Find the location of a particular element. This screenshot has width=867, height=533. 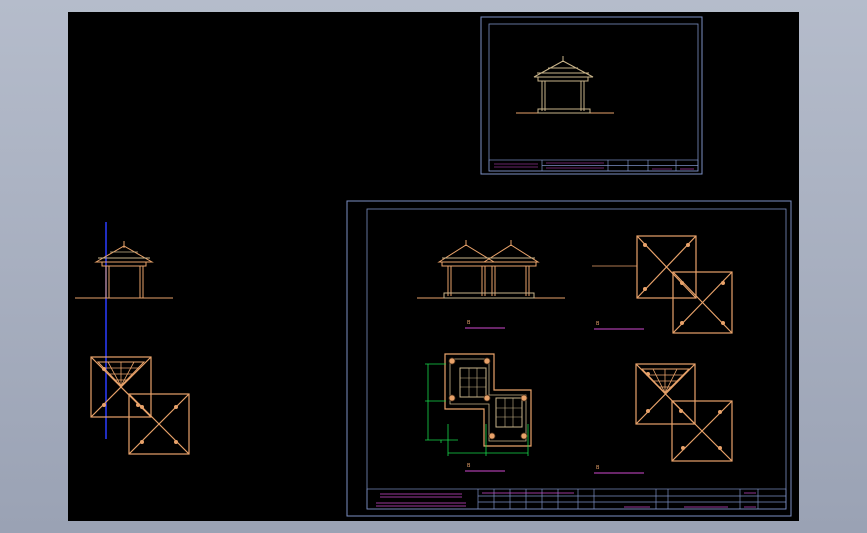

label-elevation: B is located at coordinates (485, 324).